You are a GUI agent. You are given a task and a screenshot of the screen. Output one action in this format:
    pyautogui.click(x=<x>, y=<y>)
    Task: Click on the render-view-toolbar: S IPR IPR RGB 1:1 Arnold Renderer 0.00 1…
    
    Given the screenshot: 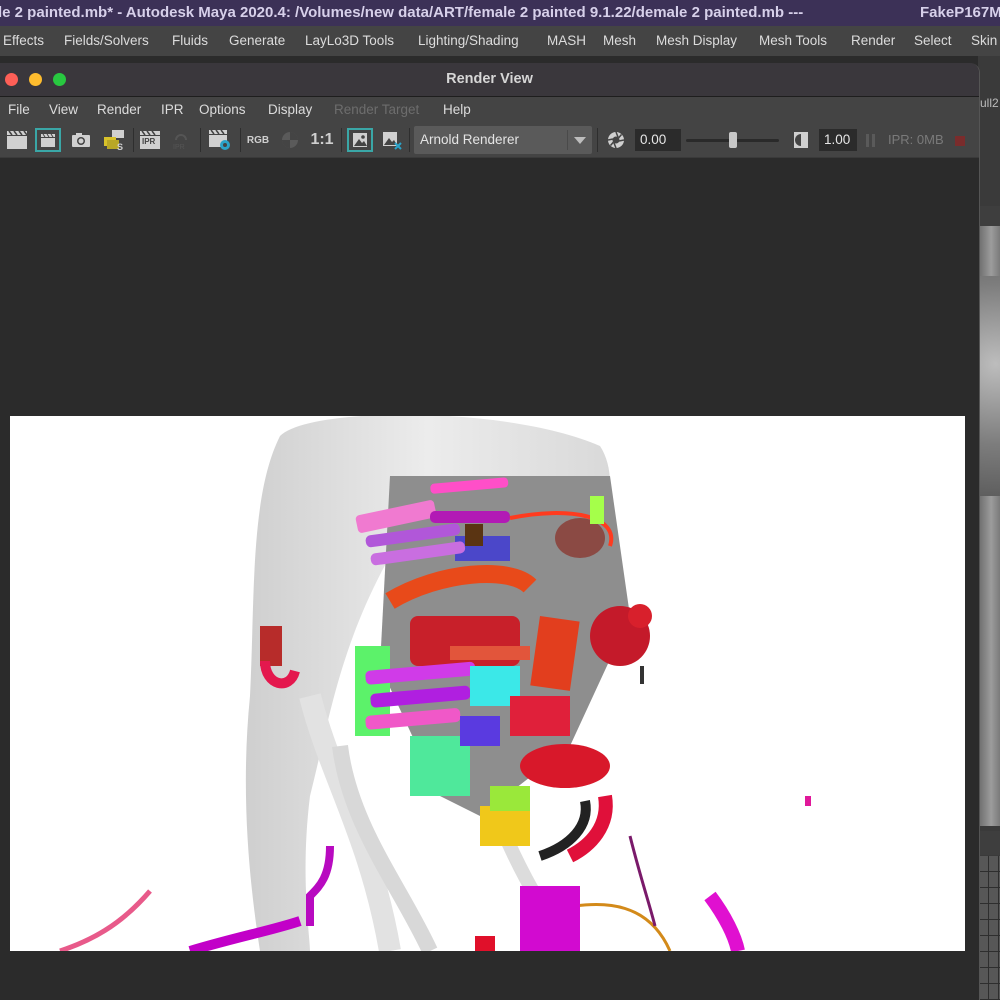 What is the action you would take?
    pyautogui.click(x=489, y=140)
    